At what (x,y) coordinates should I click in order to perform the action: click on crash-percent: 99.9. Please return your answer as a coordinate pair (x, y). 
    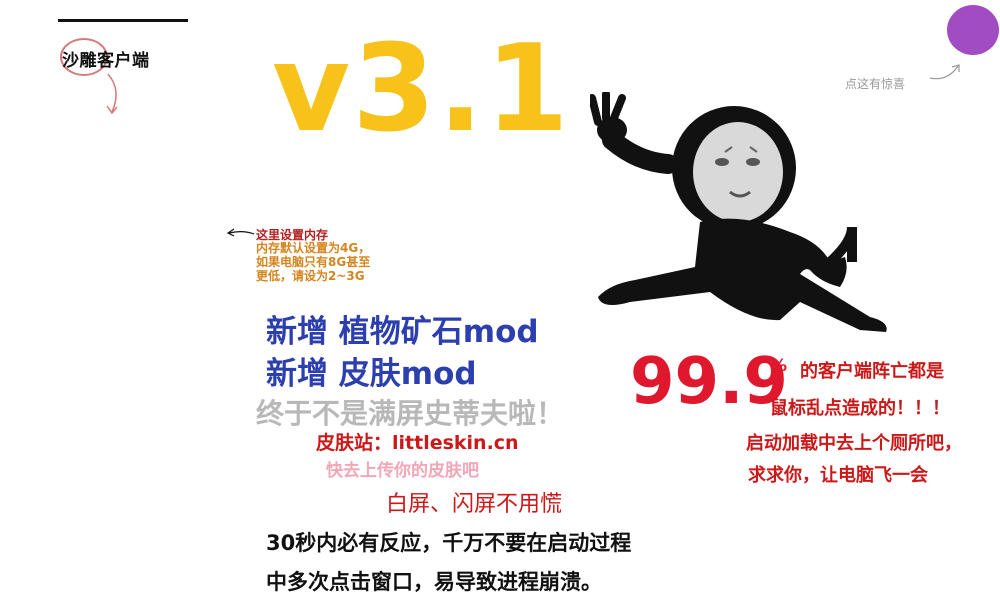
    Looking at the image, I should click on (709, 382).